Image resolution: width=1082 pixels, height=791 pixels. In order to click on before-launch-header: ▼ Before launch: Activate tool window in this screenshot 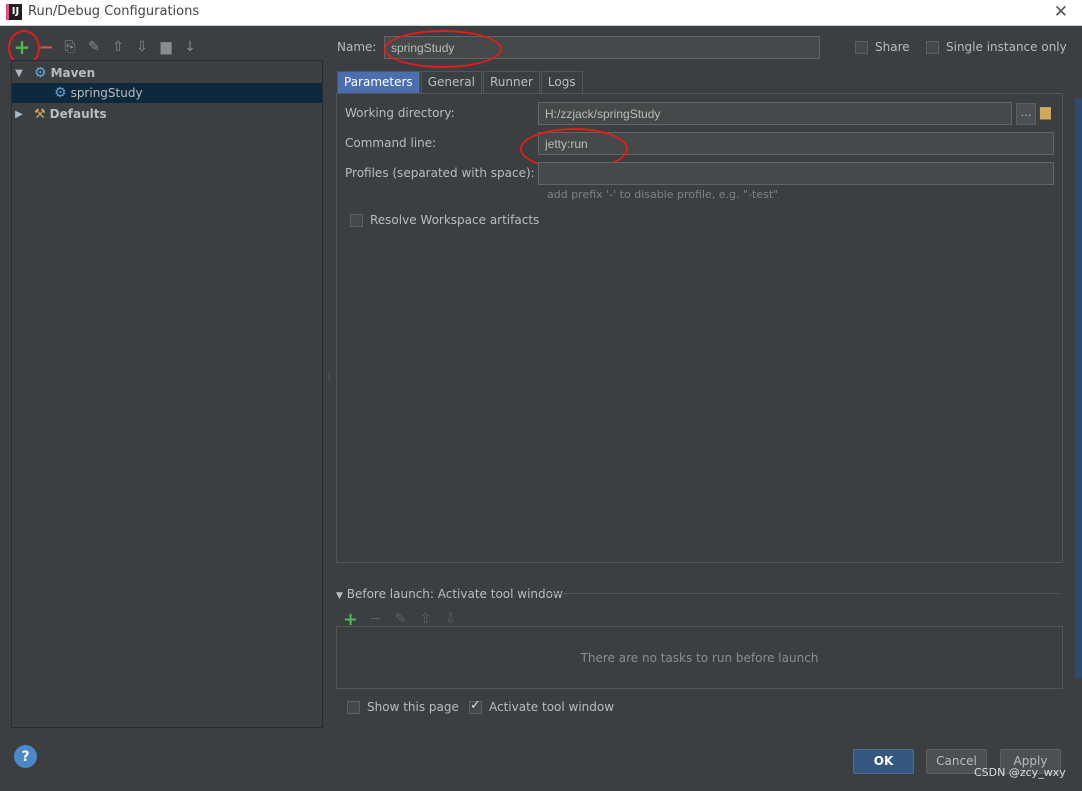, I will do `click(449, 594)`.